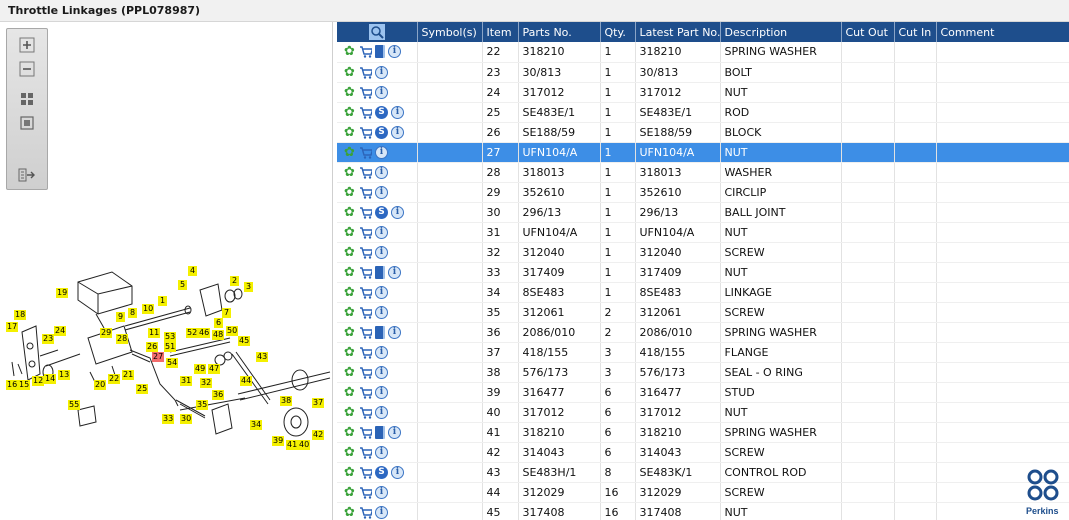 The width and height of the screenshot is (1069, 520). What do you see at coordinates (703, 412) in the screenshot?
I see `table-row: ✿ i 40 317012 6 317012 NUT` at bounding box center [703, 412].